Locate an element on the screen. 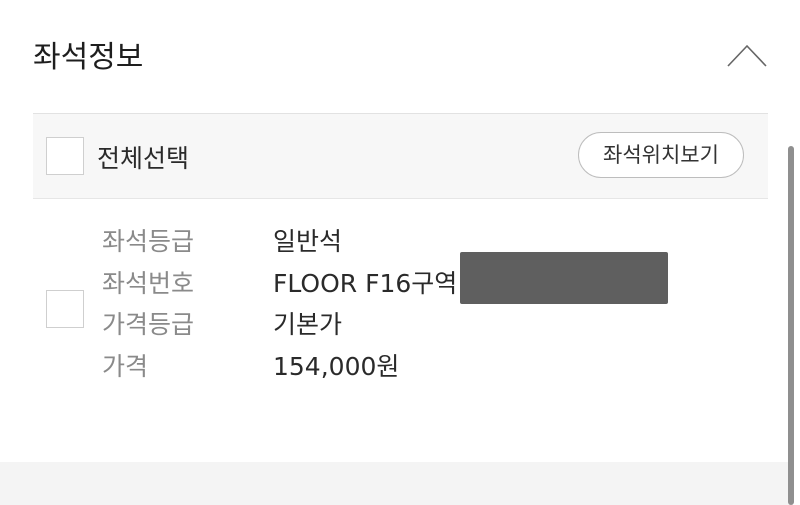 This screenshot has height=505, width=800. seat-grade-label: 좌석등급 is located at coordinates (148, 241).